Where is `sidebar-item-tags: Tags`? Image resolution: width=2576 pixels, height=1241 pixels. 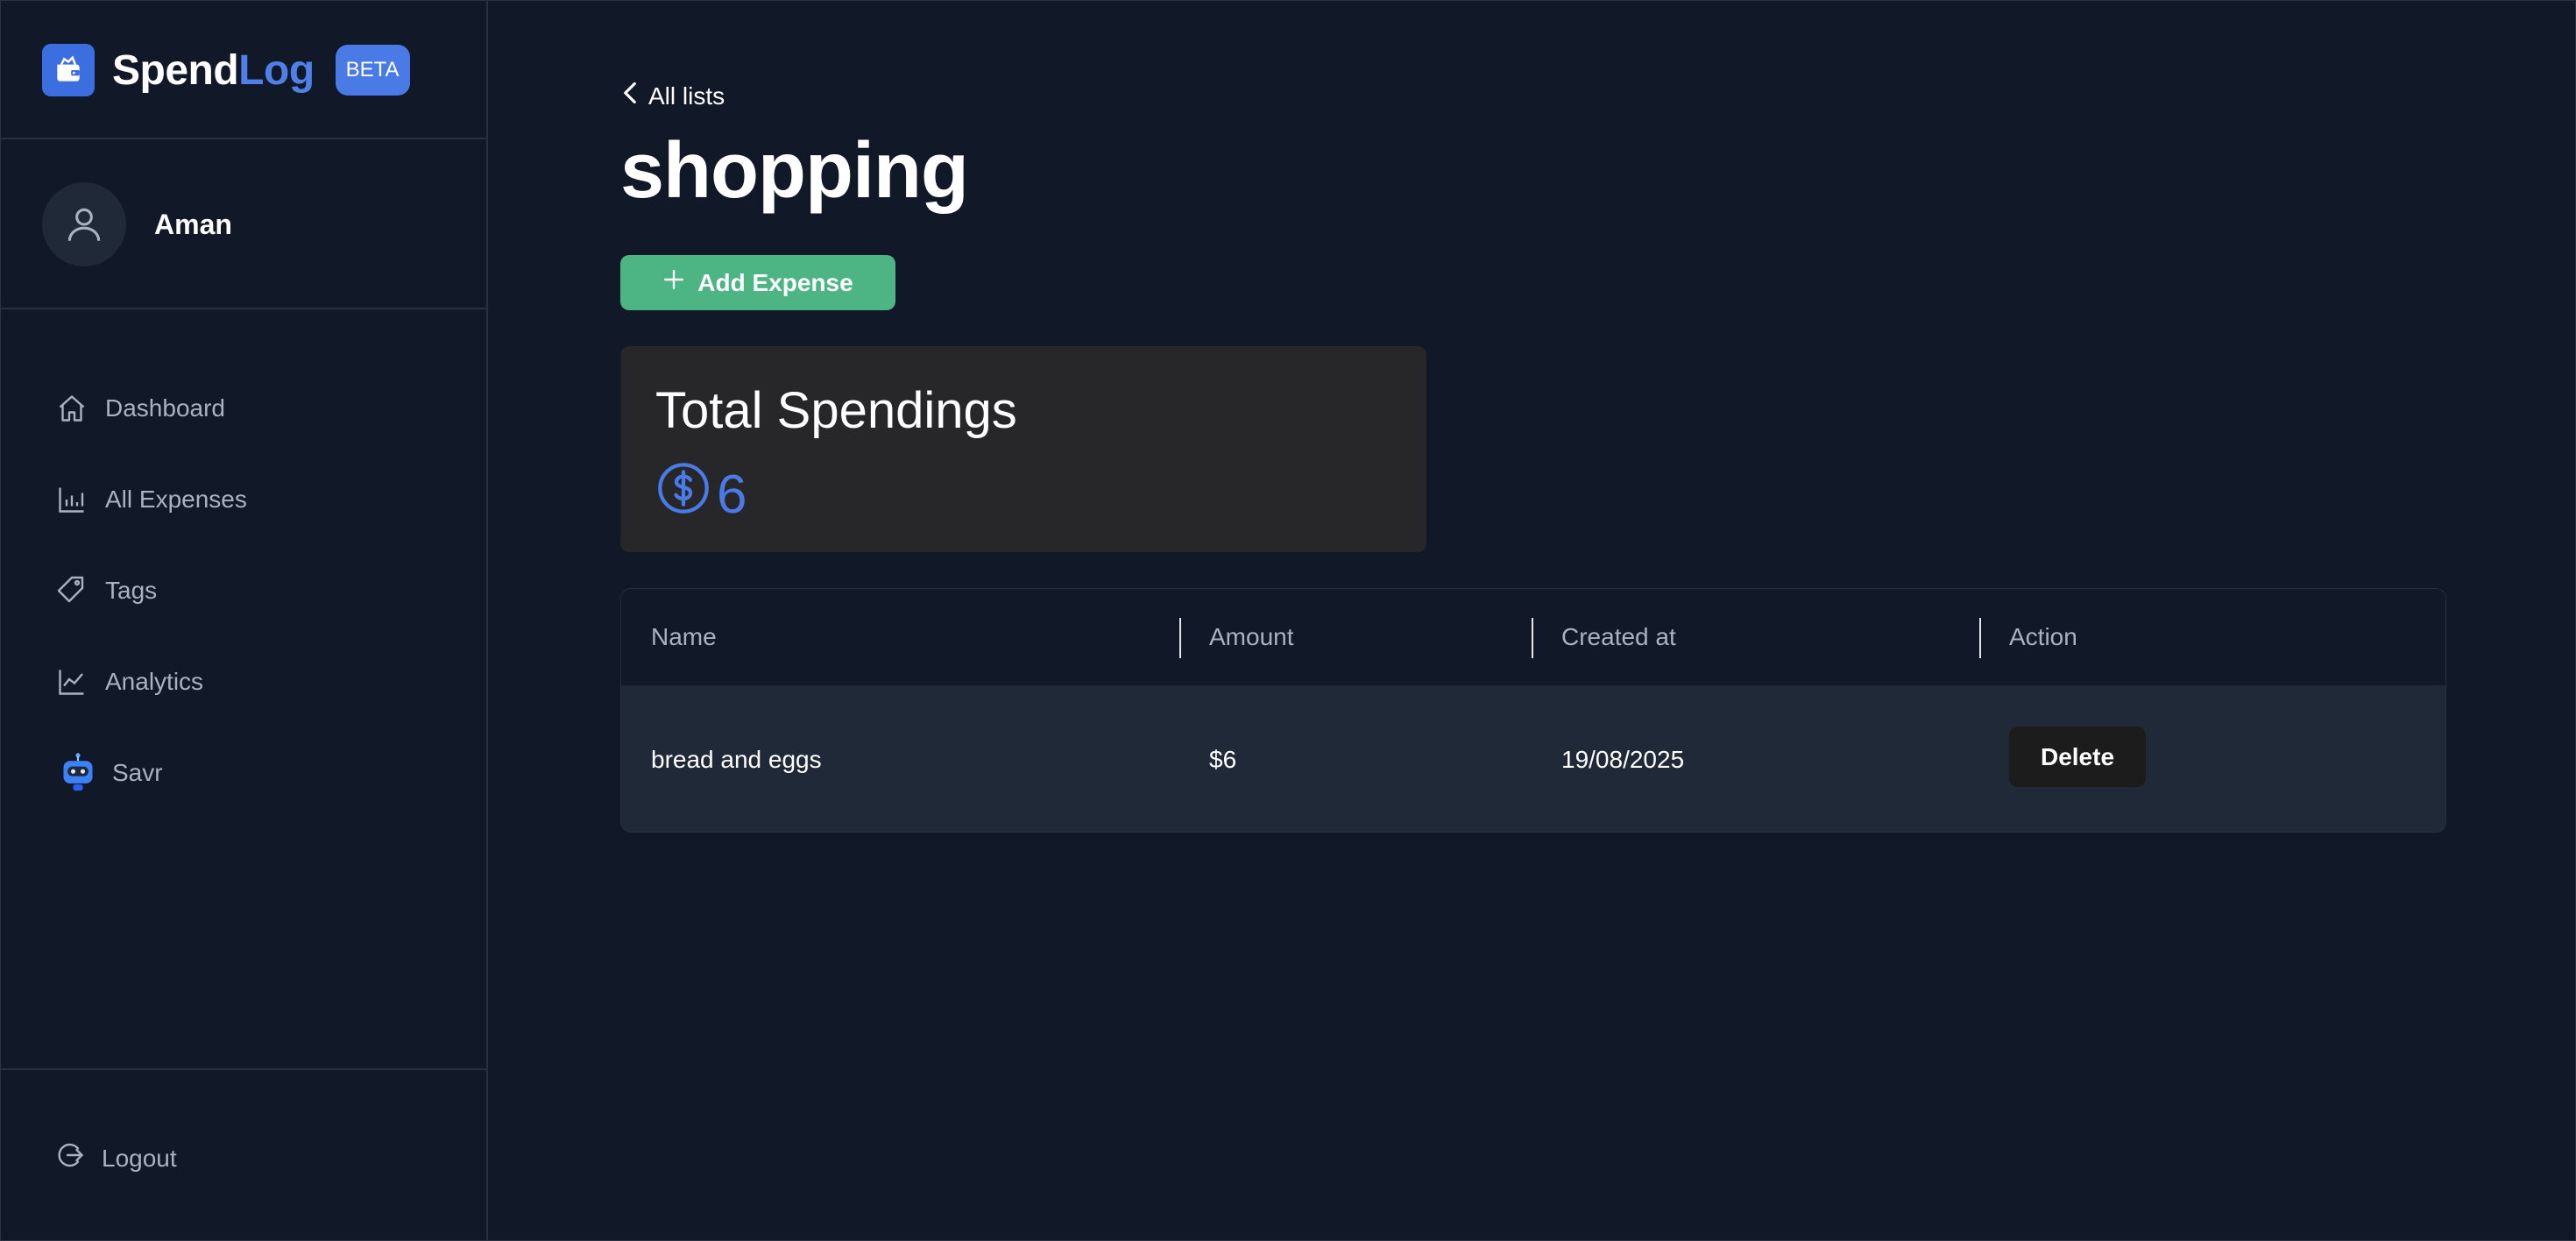 sidebar-item-tags: Tags is located at coordinates (150, 590).